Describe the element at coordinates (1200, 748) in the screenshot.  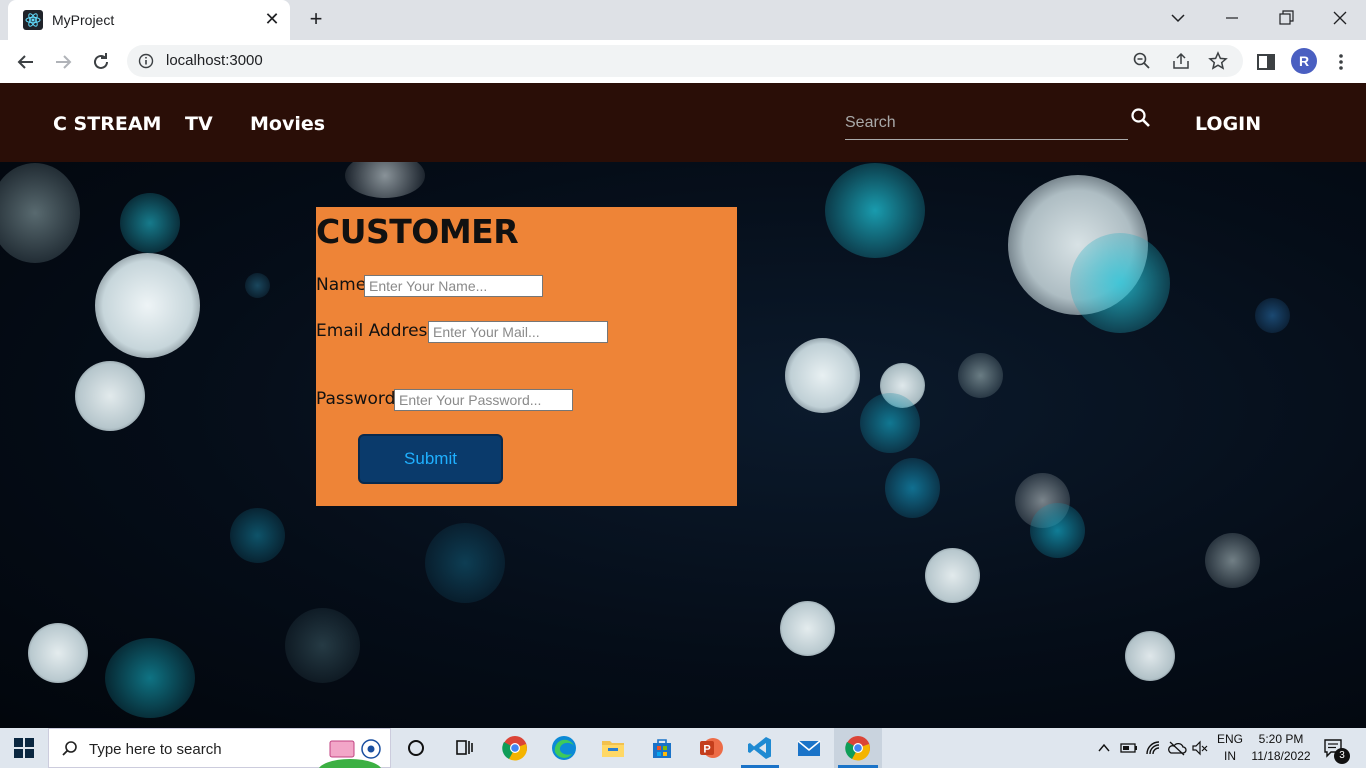
I see `volume-muted-icon` at that location.